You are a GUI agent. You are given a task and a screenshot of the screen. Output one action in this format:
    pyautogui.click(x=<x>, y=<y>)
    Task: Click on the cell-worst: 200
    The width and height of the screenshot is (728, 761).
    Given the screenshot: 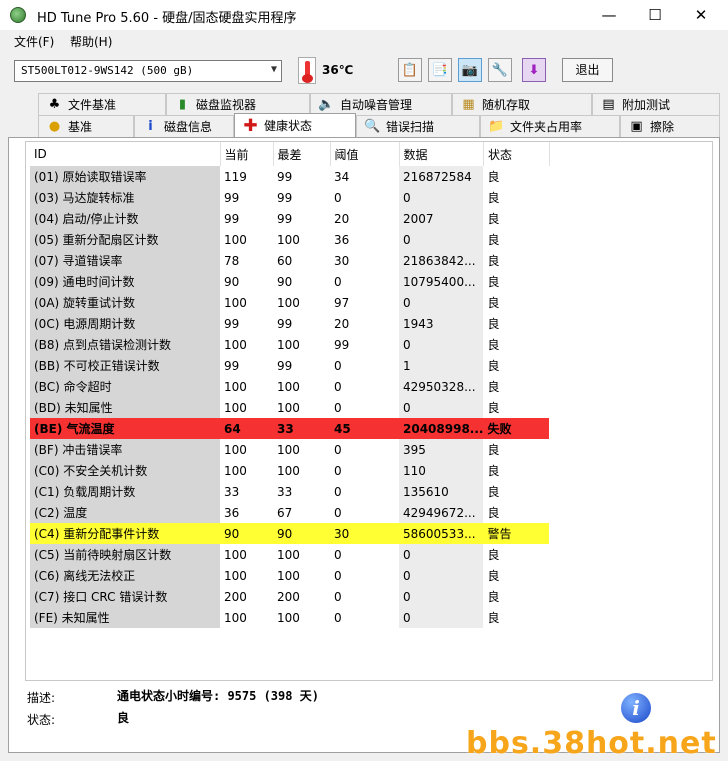 What is the action you would take?
    pyautogui.click(x=288, y=596)
    